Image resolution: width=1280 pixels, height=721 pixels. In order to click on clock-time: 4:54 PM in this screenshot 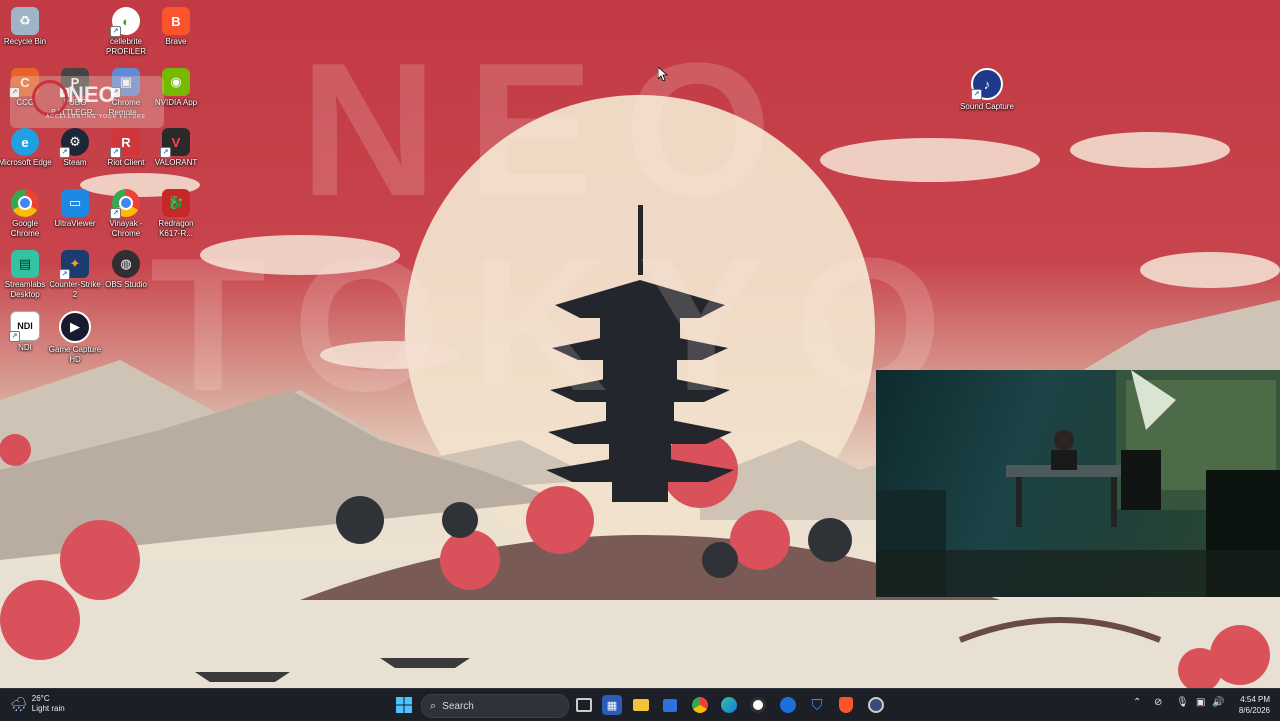, I will do `click(1255, 699)`.